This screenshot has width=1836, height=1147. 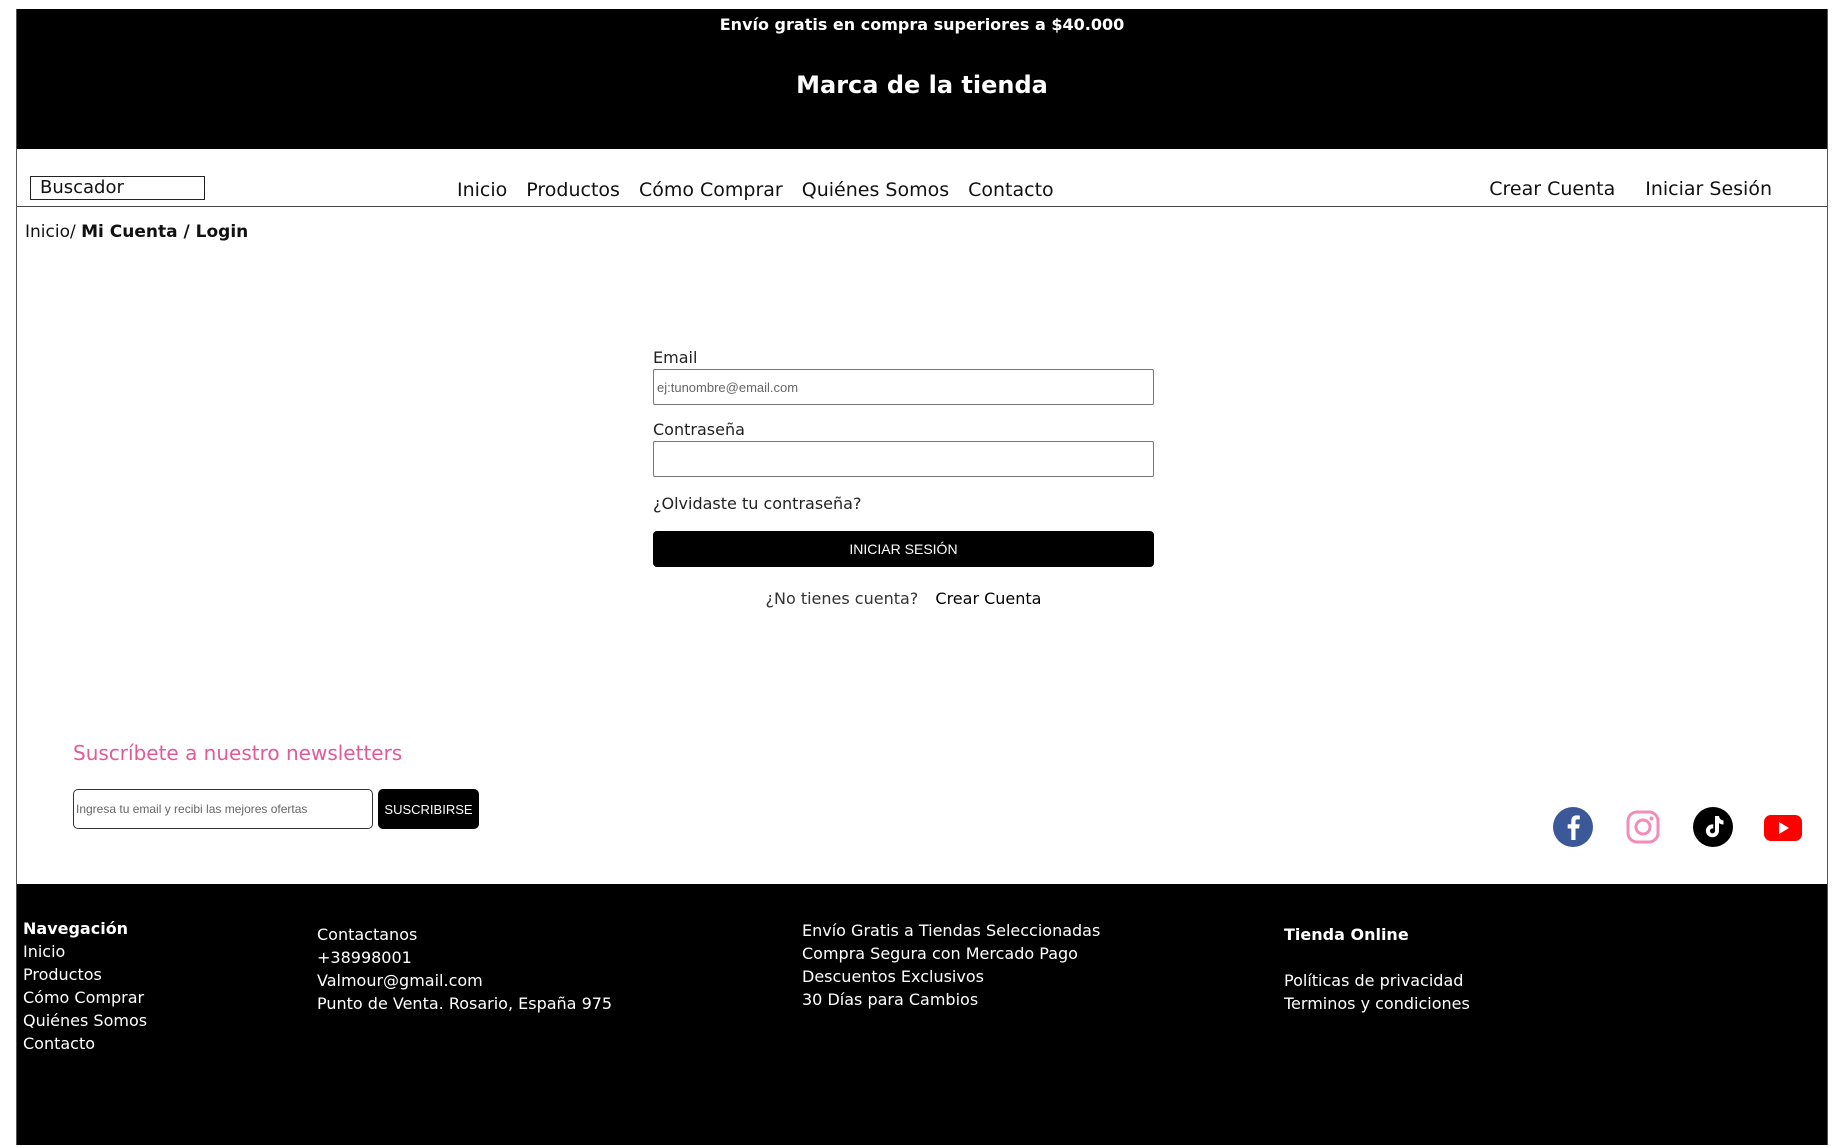 What do you see at coordinates (1346, 934) in the screenshot?
I see `footer-store-title: Tienda Online` at bounding box center [1346, 934].